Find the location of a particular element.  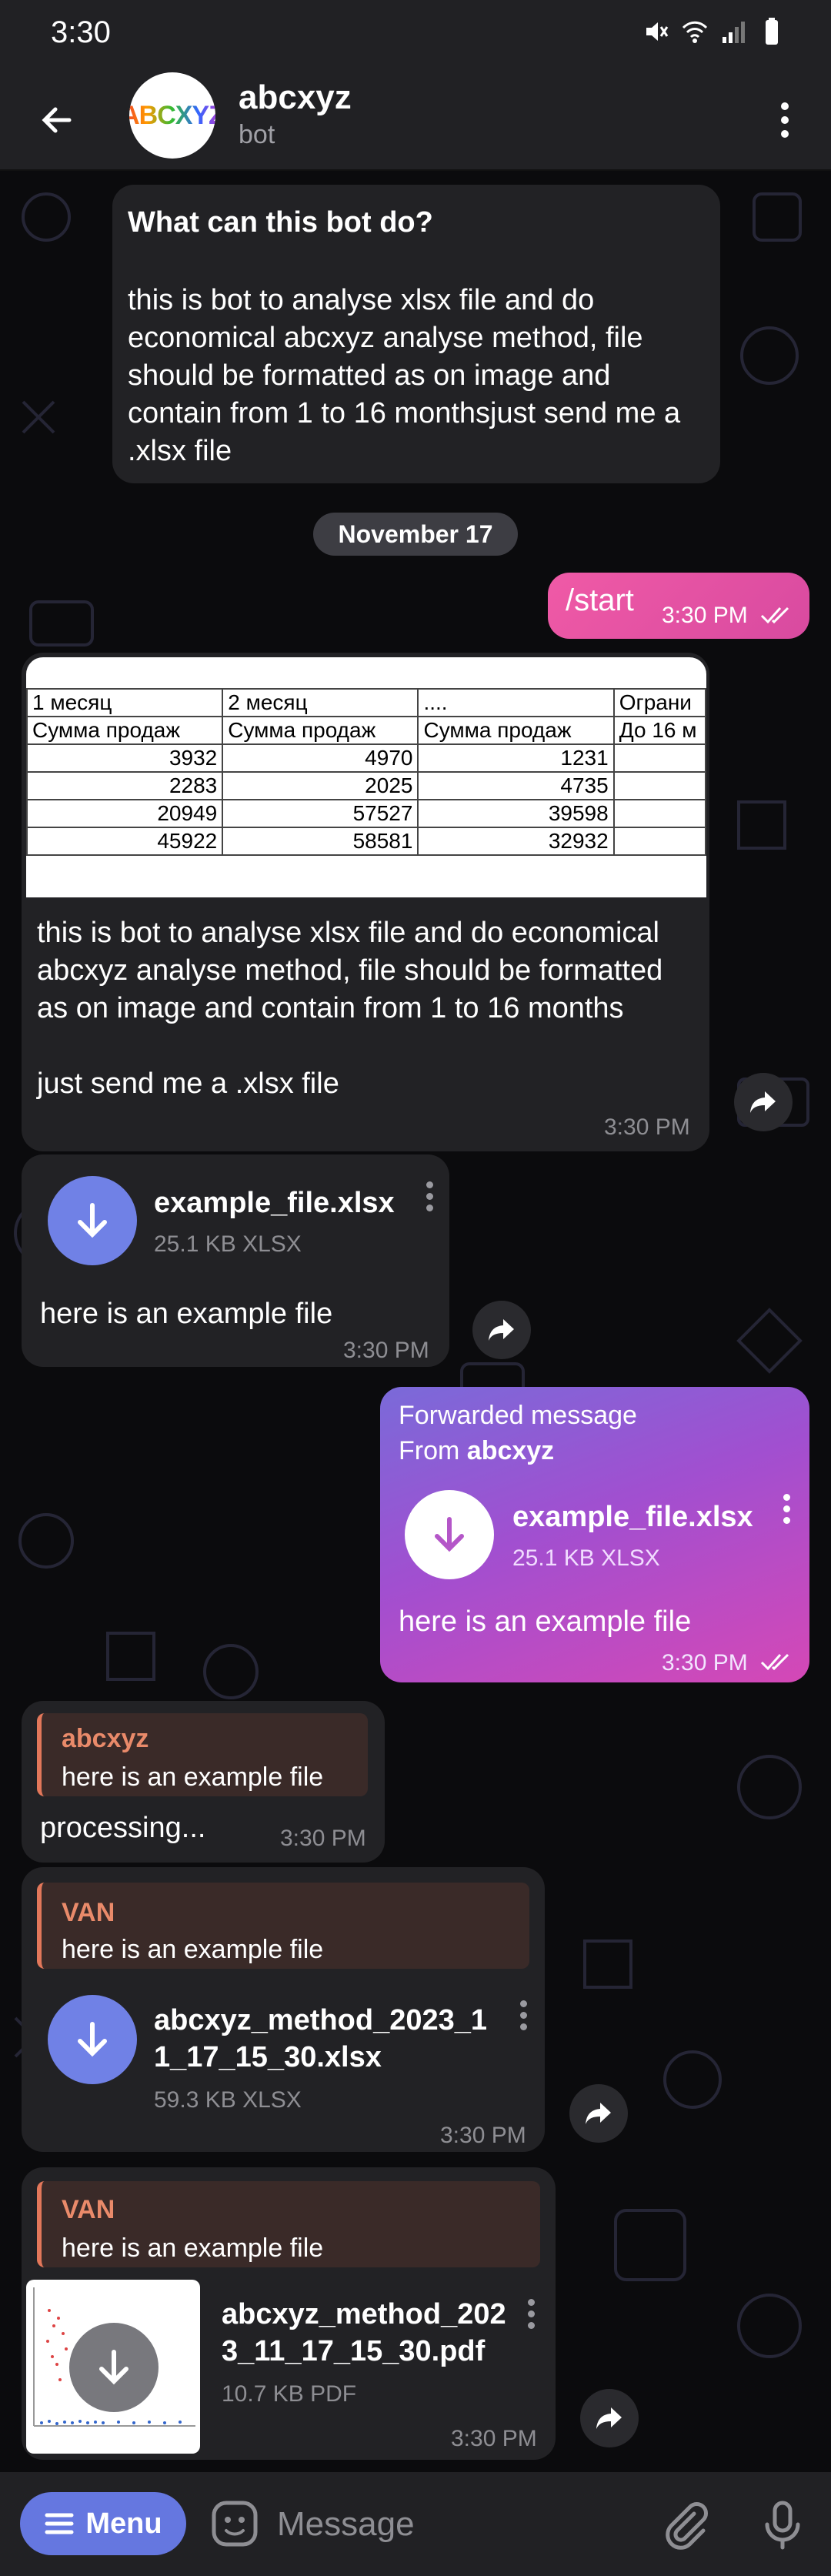

avatar: ABCXYZ is located at coordinates (172, 115).